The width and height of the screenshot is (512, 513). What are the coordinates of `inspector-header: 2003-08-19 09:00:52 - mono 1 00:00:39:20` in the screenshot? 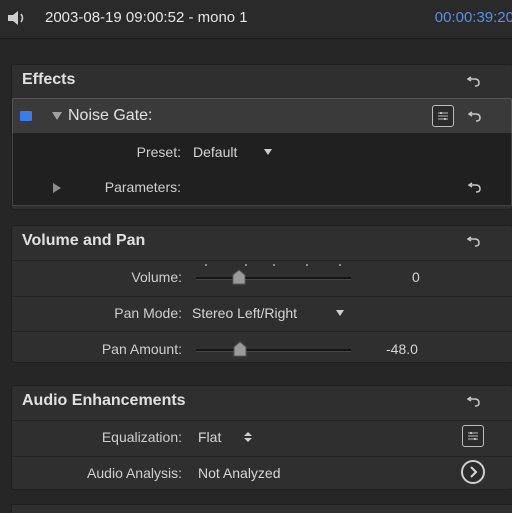 It's located at (256, 19).